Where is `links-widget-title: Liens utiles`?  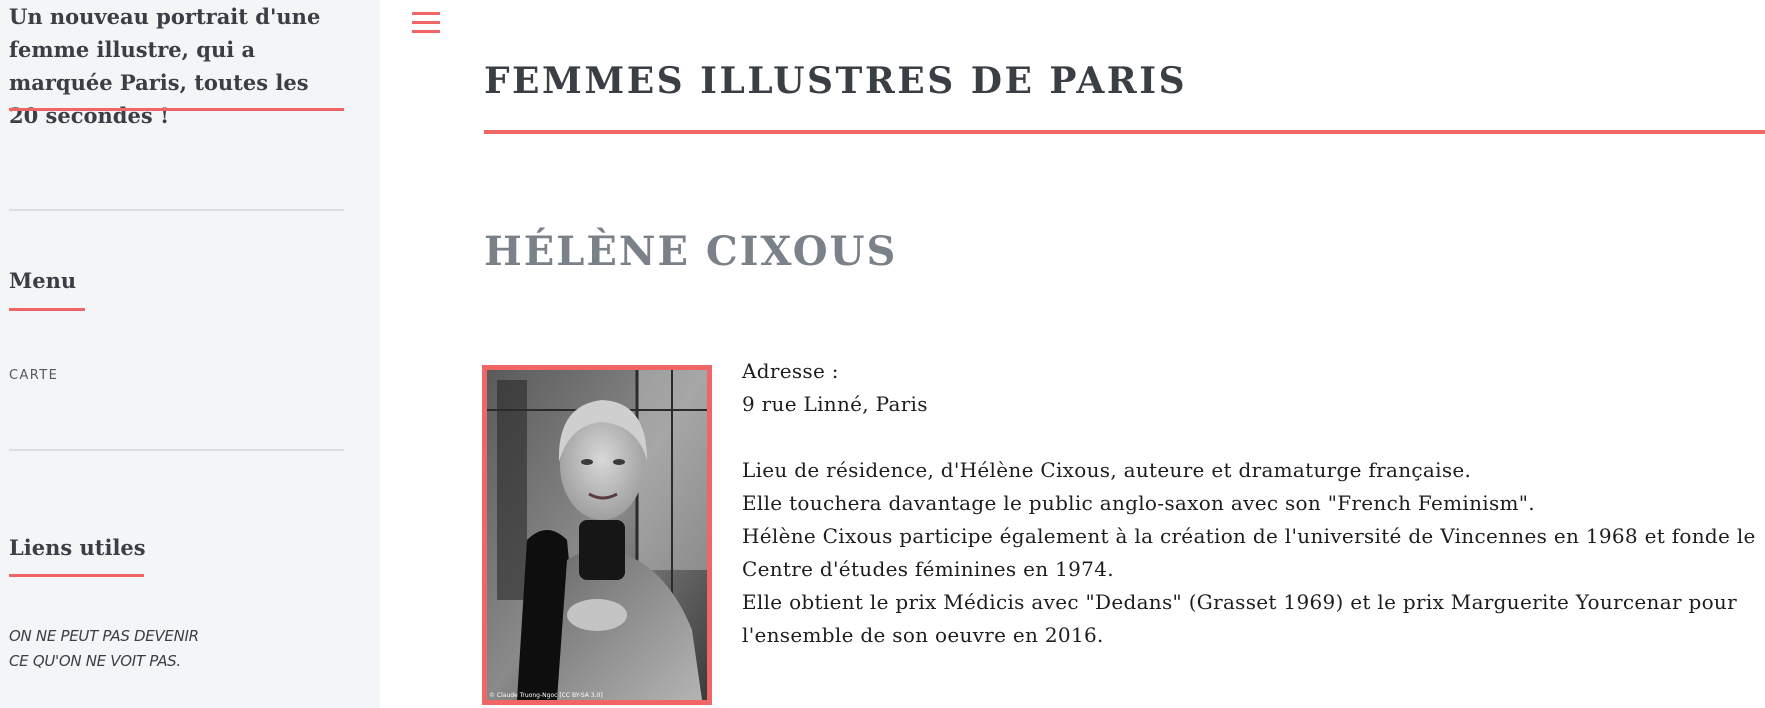 links-widget-title: Liens utiles is located at coordinates (77, 547).